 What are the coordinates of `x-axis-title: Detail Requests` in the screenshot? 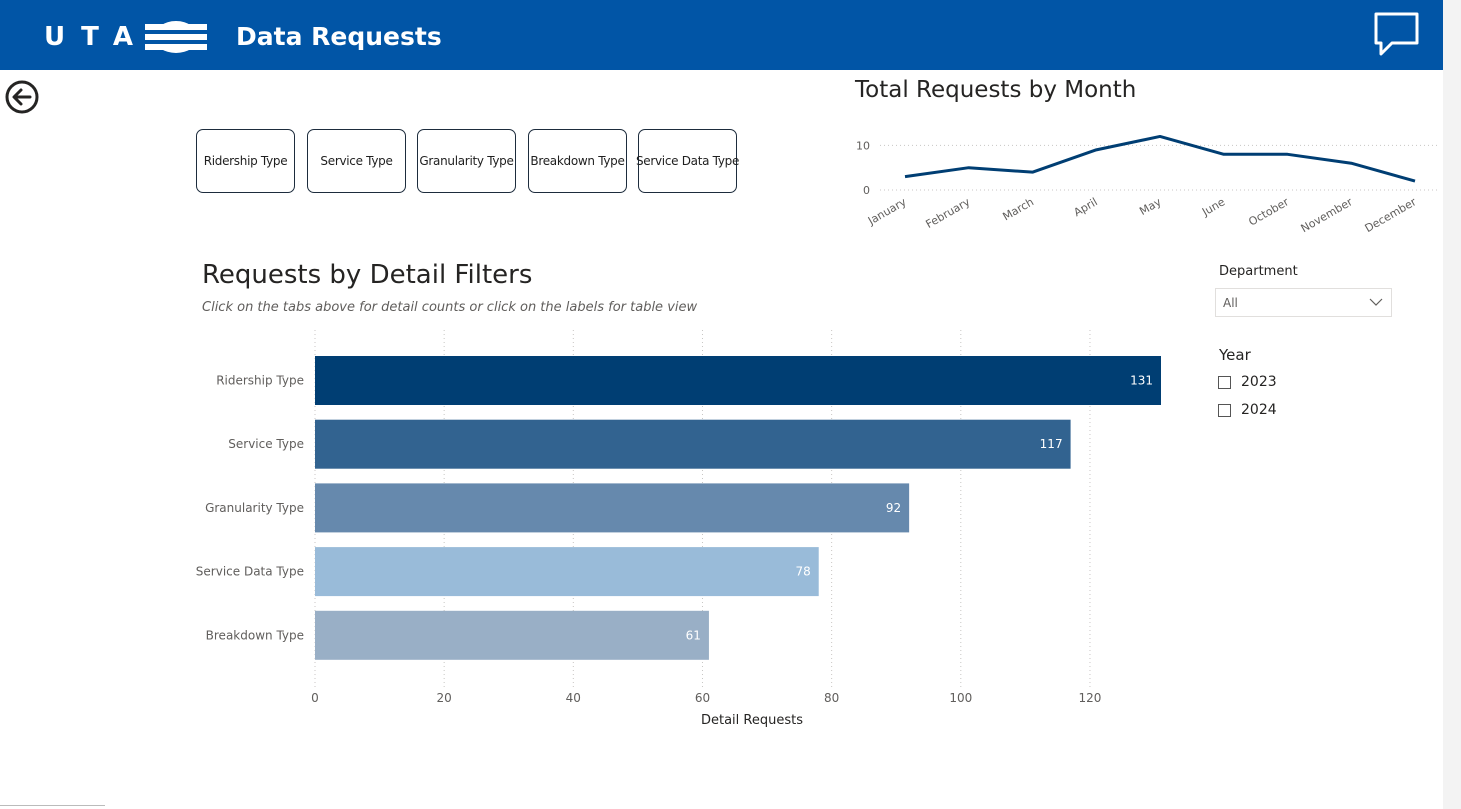 It's located at (752, 720).